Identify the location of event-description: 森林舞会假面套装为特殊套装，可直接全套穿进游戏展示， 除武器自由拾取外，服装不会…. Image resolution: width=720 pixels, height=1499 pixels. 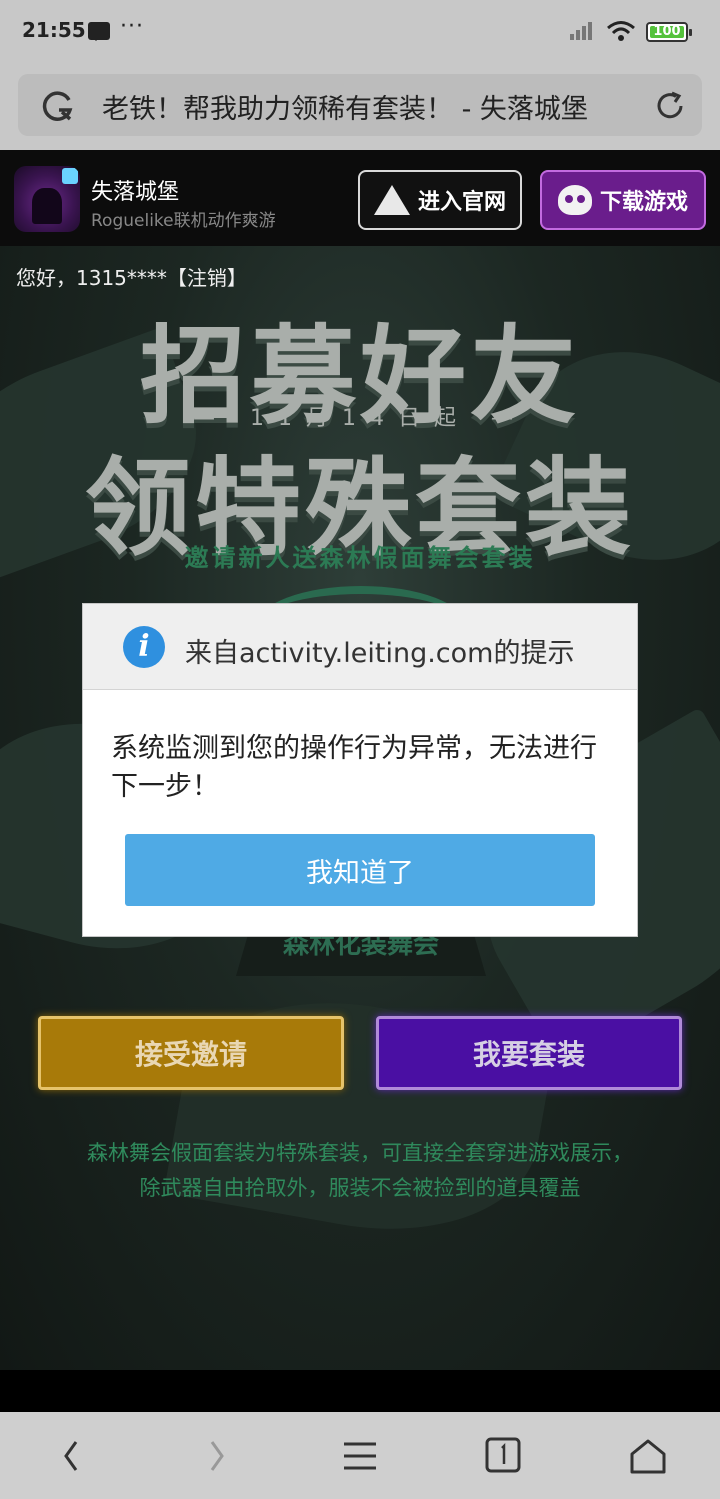
(360, 1171).